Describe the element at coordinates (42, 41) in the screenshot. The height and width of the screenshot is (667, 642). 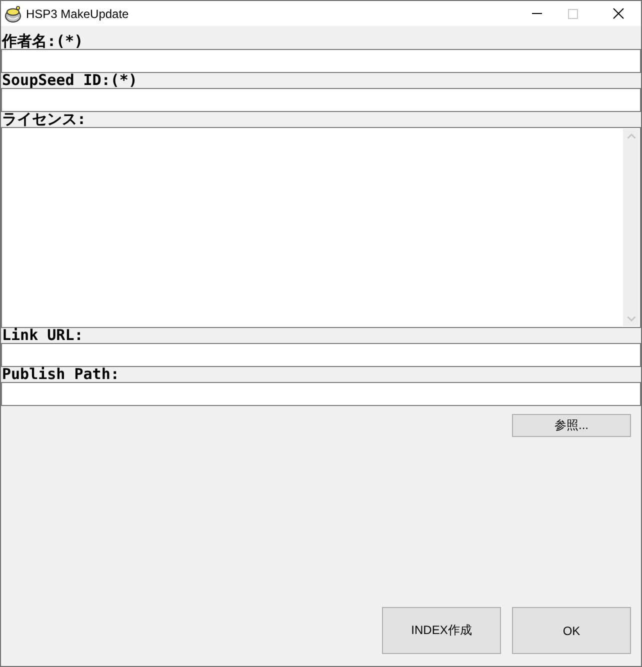
I see `field-label: 作者名:(*)` at that location.